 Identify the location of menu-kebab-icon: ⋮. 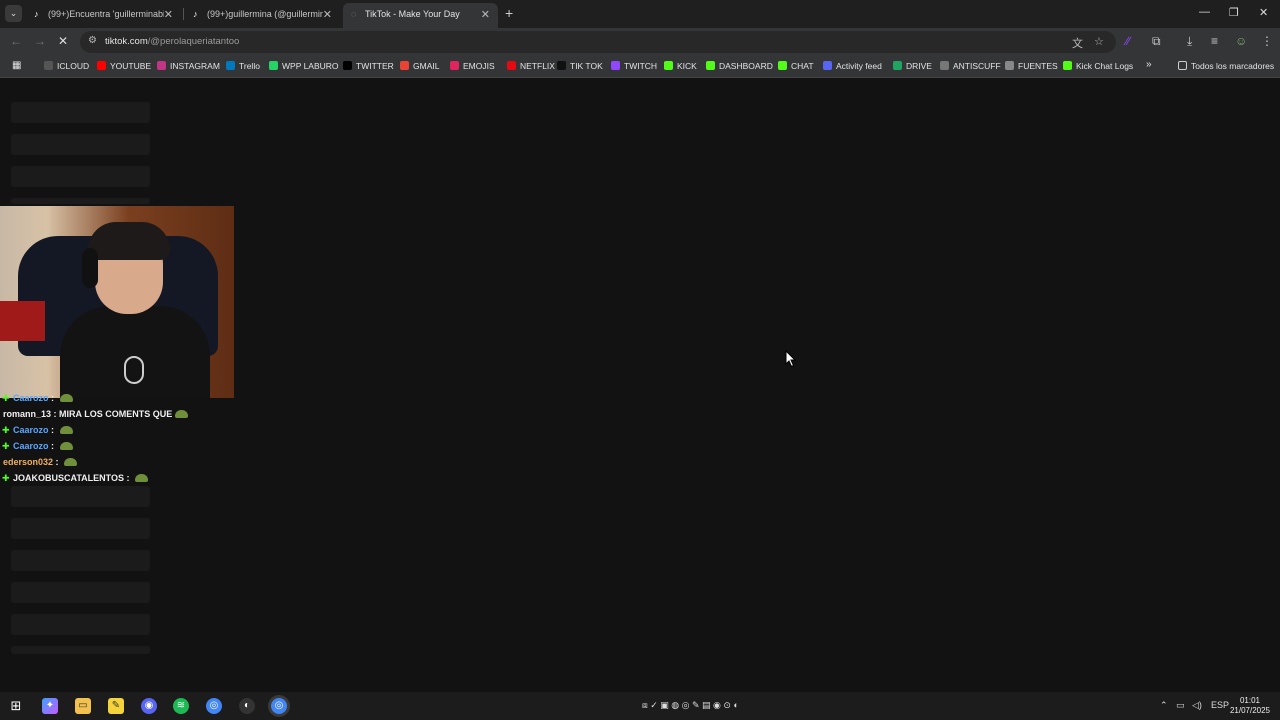
(1267, 41).